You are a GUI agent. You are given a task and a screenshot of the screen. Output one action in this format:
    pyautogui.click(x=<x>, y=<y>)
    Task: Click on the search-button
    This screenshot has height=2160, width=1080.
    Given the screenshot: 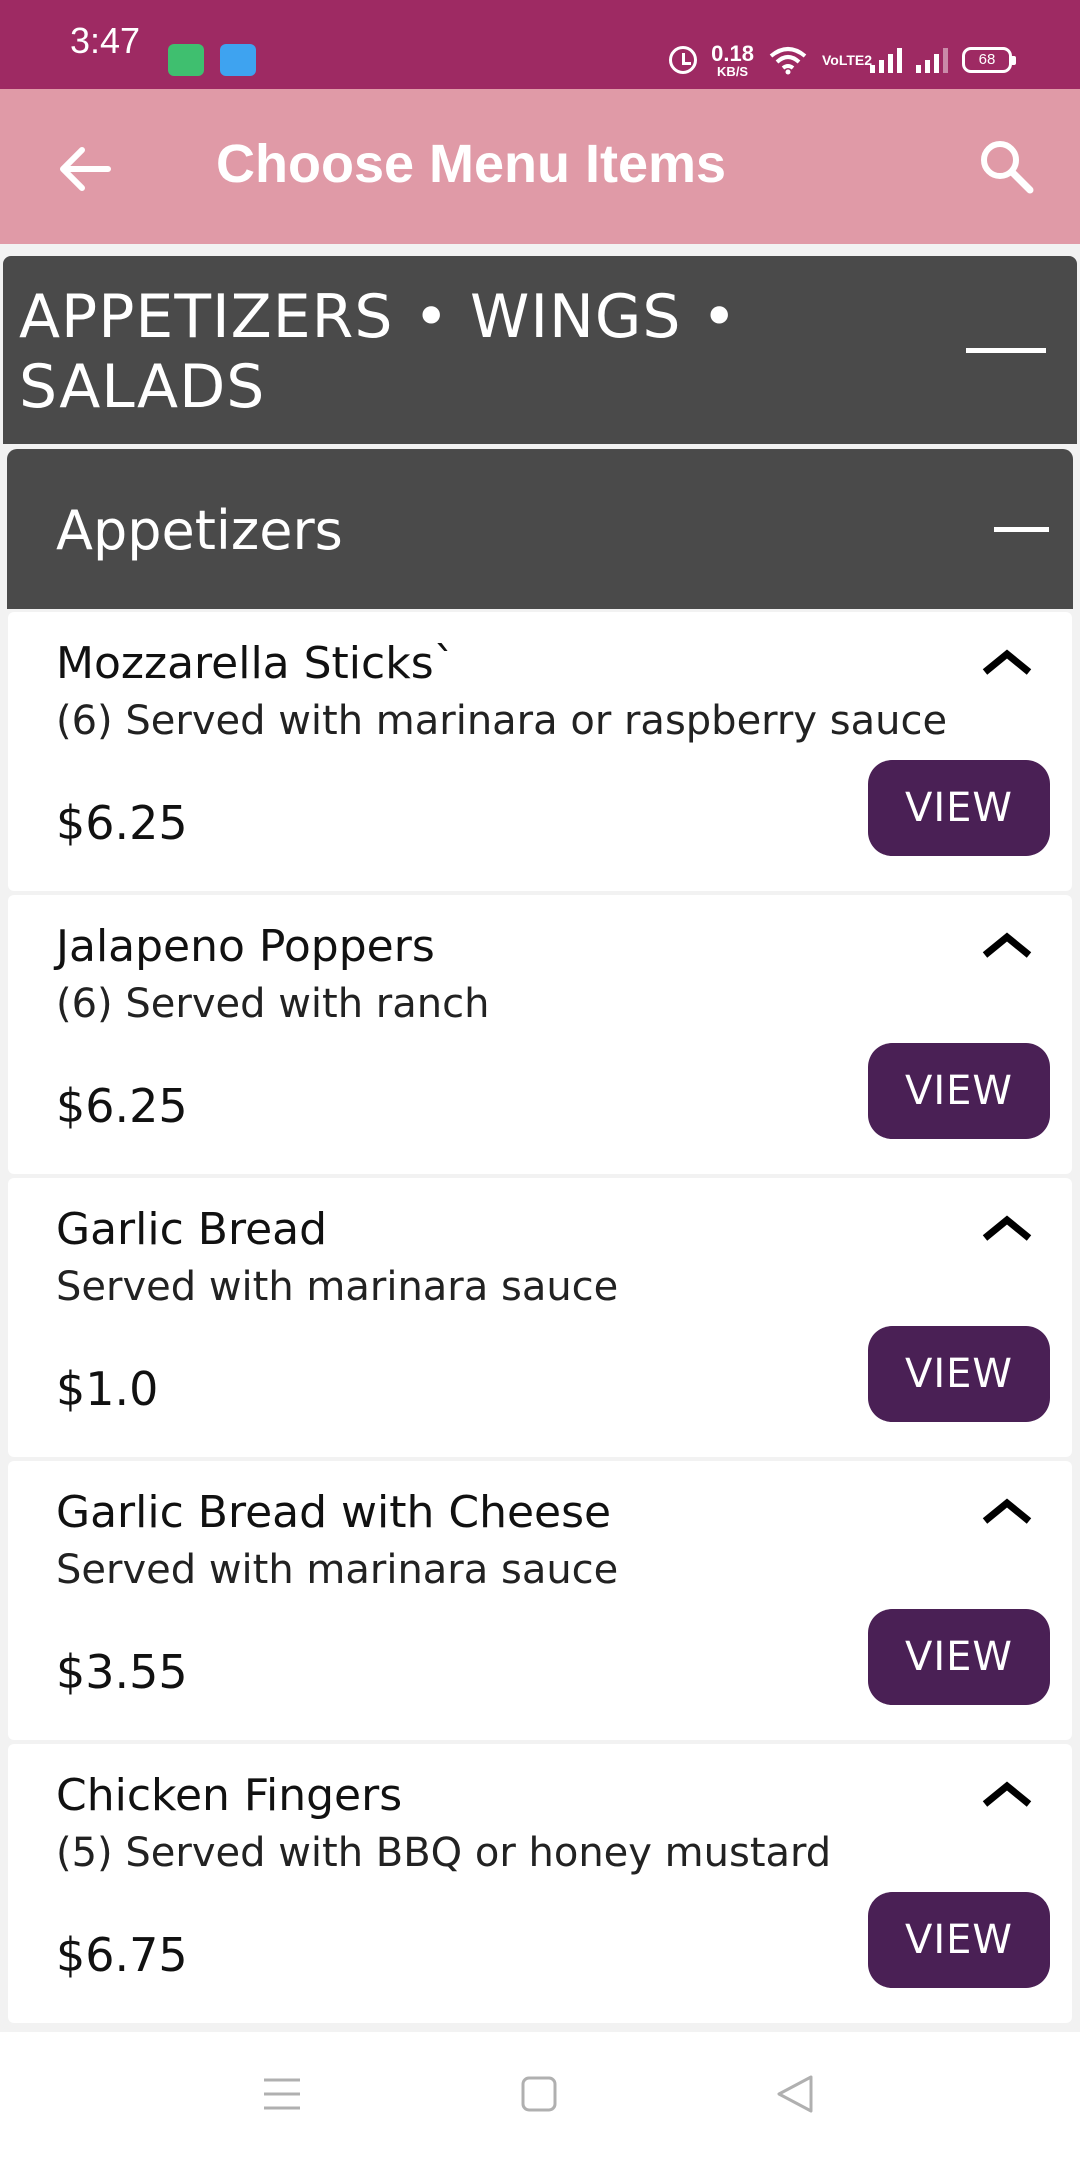 What is the action you would take?
    pyautogui.click(x=1007, y=167)
    